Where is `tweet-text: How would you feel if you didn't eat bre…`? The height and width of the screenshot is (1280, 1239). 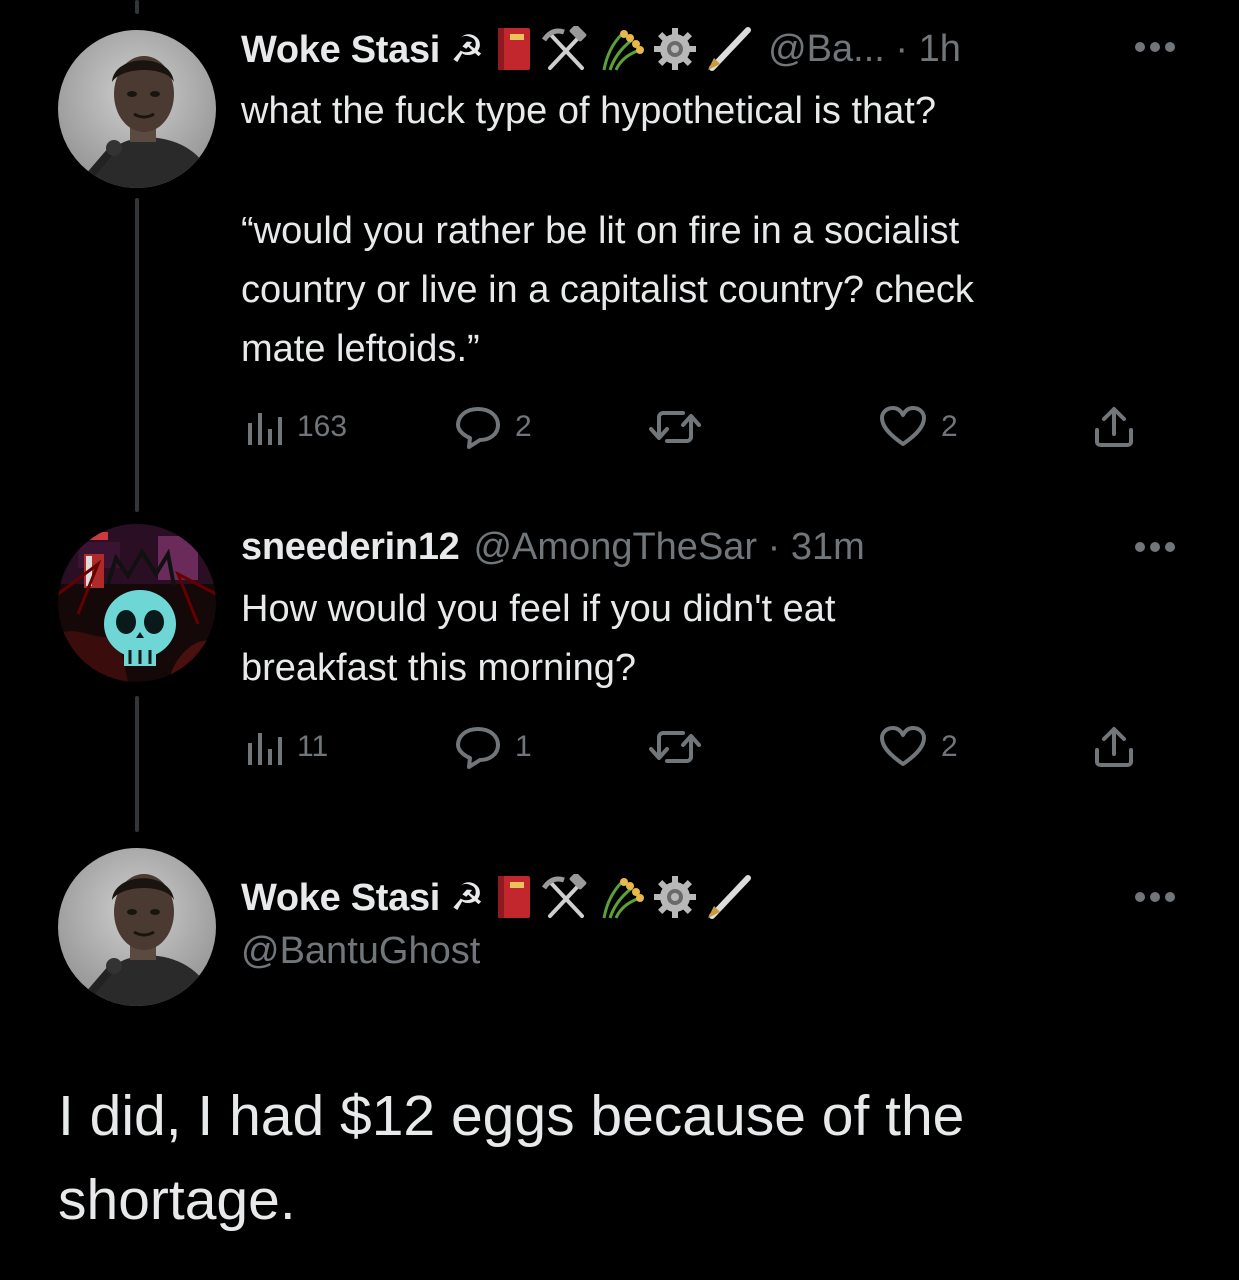 tweet-text: How would you feel if you didn't eat bre… is located at coordinates (538, 638).